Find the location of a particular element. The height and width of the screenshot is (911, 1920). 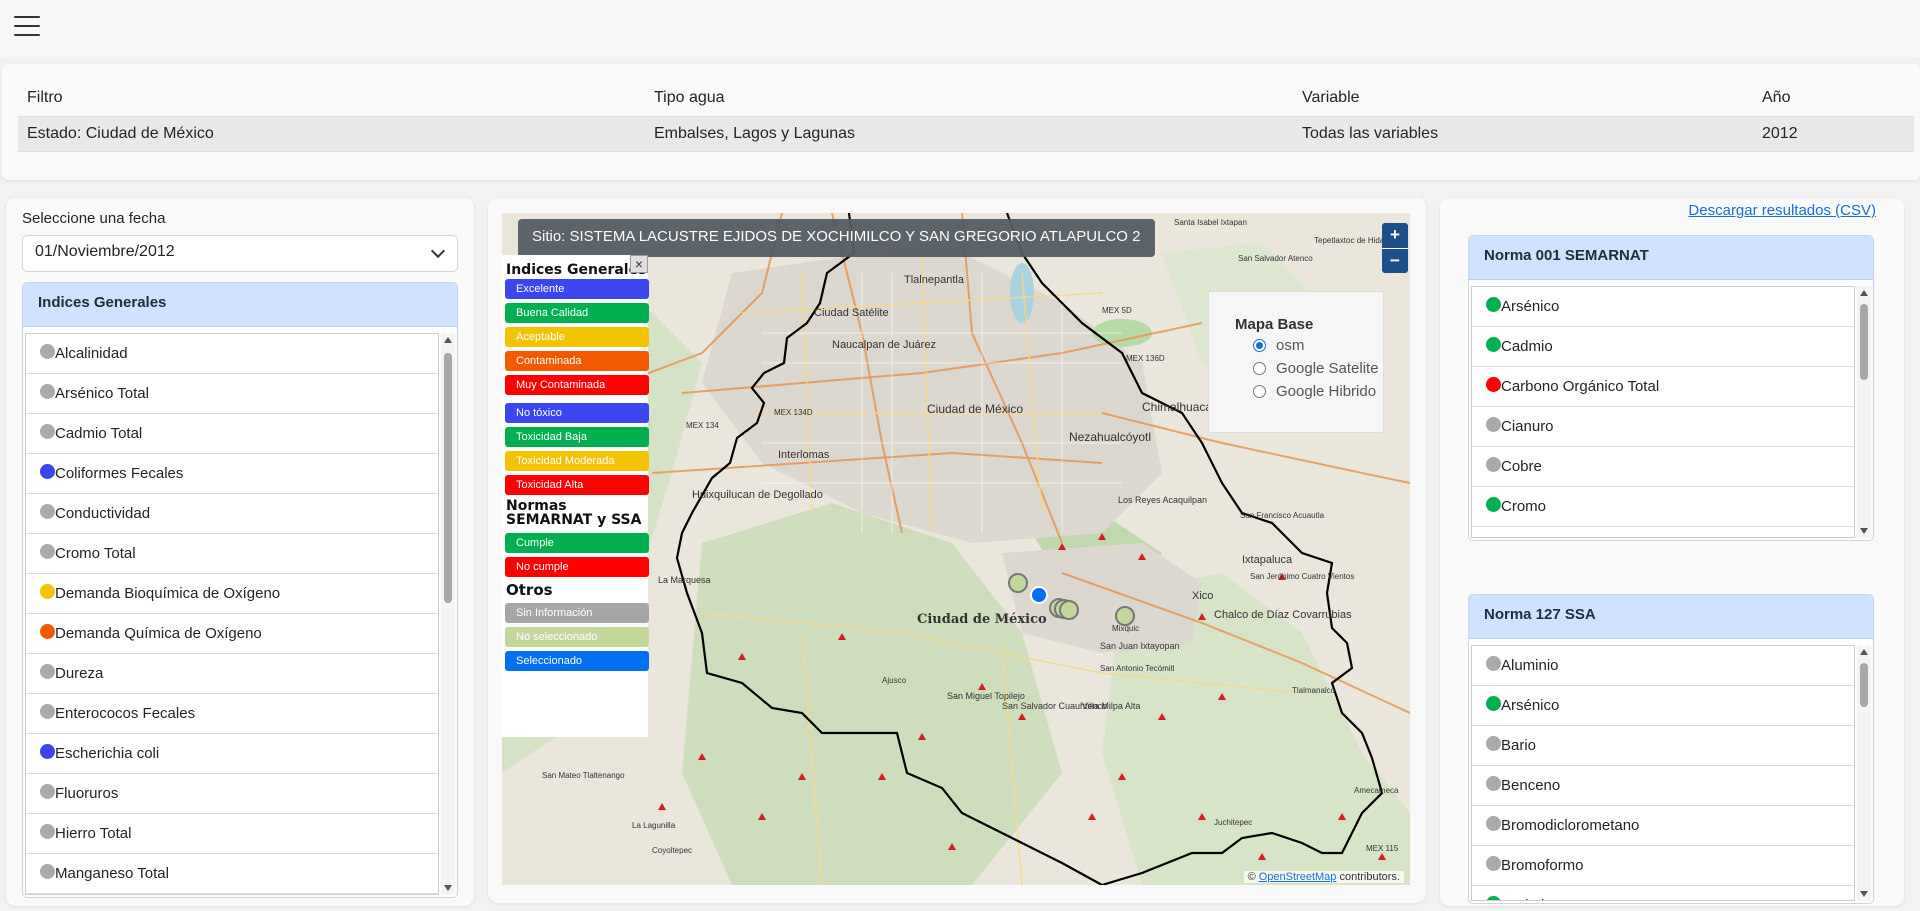

list-item: Bromoformo is located at coordinates (1663, 866).